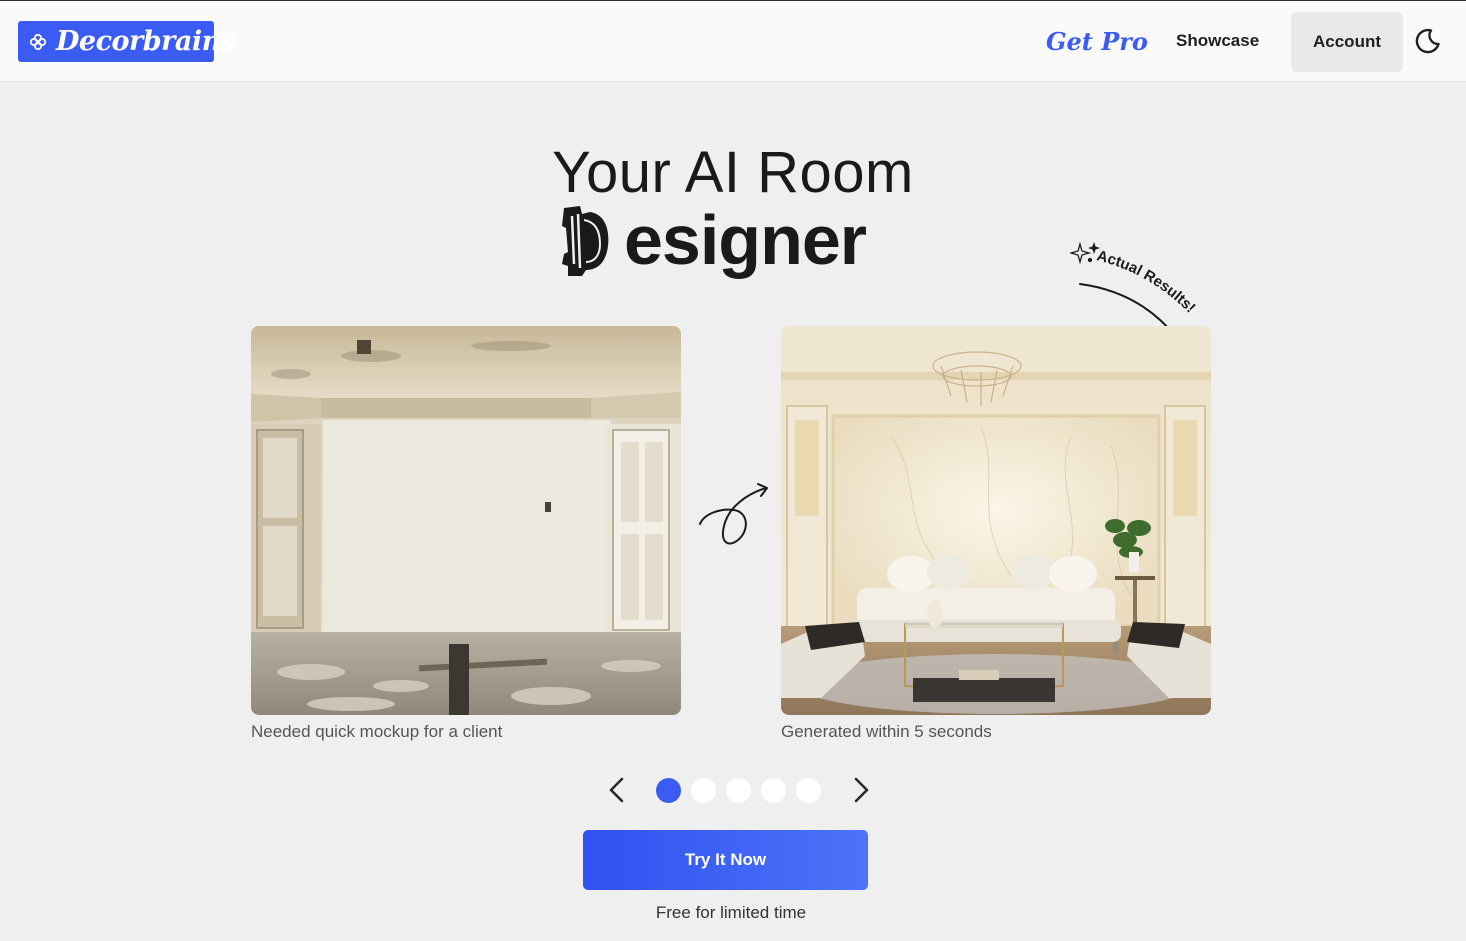 Image resolution: width=1466 pixels, height=941 pixels. What do you see at coordinates (725, 860) in the screenshot?
I see `try-it-now-button: Try It Now` at bounding box center [725, 860].